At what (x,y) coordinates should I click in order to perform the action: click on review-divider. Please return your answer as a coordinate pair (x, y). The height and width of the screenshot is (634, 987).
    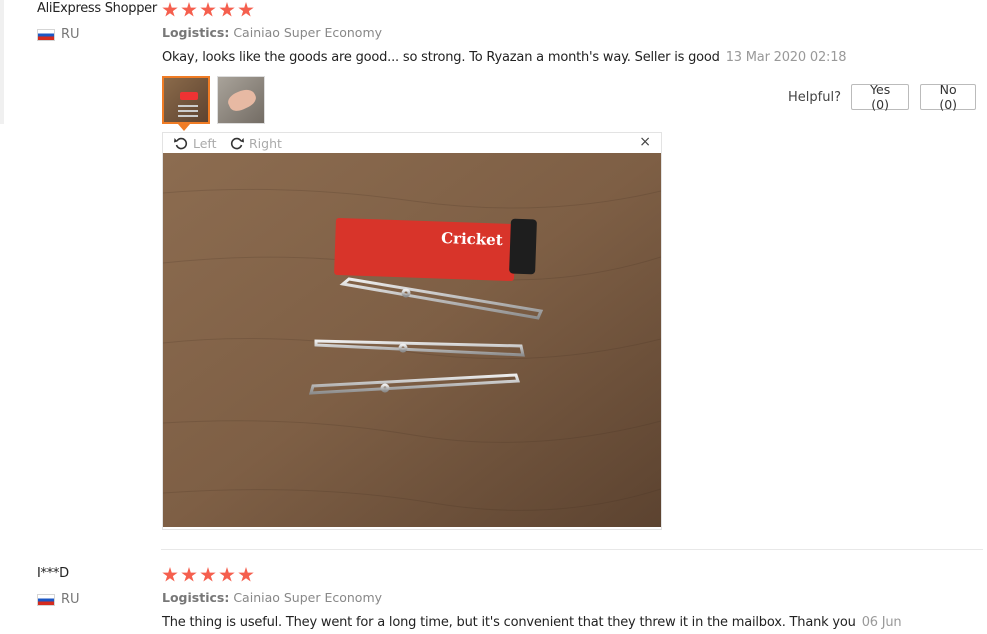
    Looking at the image, I should click on (572, 549).